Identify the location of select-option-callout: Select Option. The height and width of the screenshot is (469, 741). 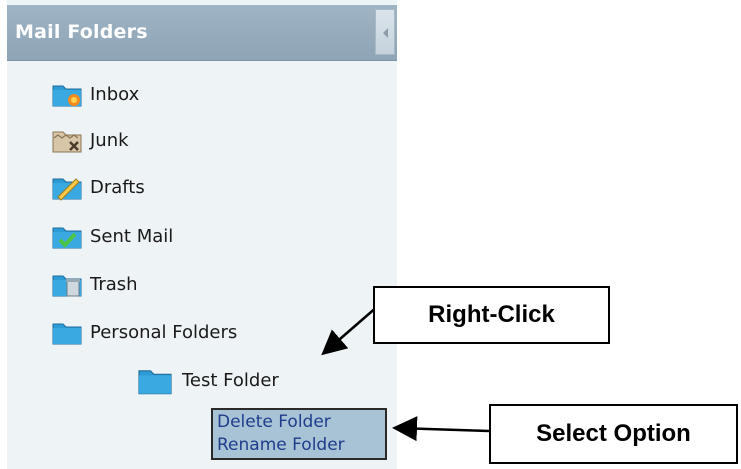
(613, 434).